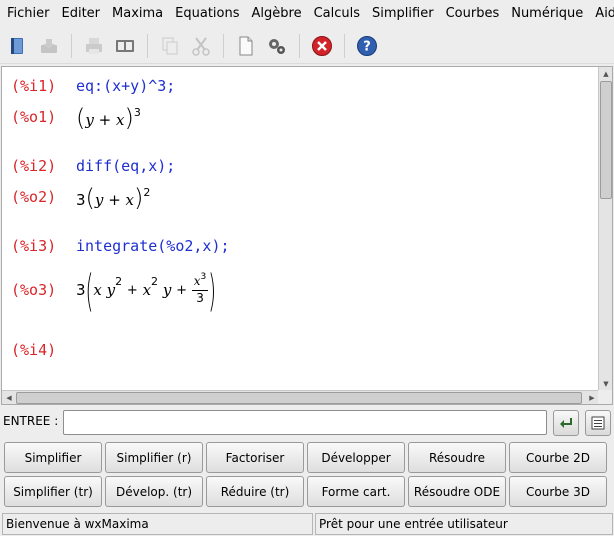 The width and height of the screenshot is (614, 536). I want to click on courbe-3d-button: Courbe 3D, so click(558, 491).